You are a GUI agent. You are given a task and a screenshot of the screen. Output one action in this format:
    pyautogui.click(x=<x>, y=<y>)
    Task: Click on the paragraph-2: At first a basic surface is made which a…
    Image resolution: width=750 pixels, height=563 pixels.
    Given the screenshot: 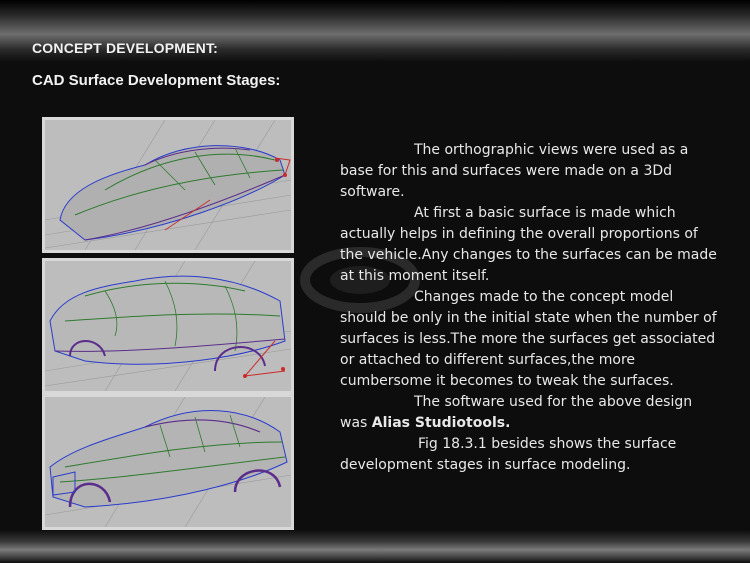 What is the action you would take?
    pyautogui.click(x=530, y=245)
    